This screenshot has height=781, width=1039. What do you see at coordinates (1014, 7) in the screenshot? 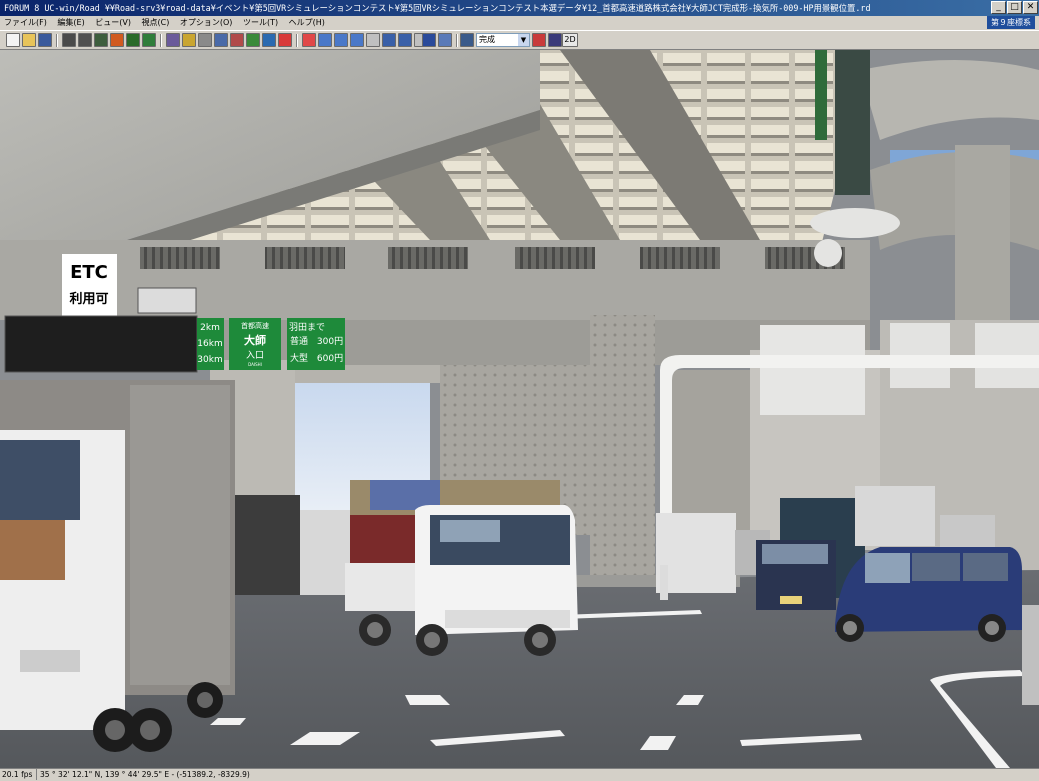
I see `maximize-button: □` at bounding box center [1014, 7].